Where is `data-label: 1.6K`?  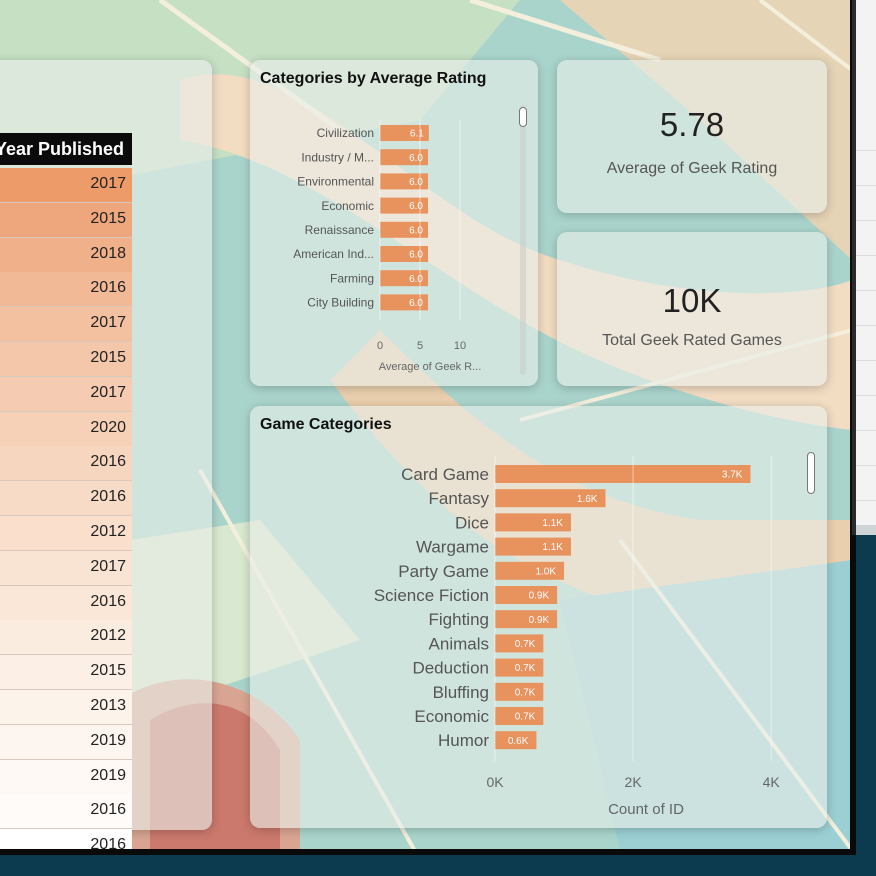 data-label: 1.6K is located at coordinates (587, 499).